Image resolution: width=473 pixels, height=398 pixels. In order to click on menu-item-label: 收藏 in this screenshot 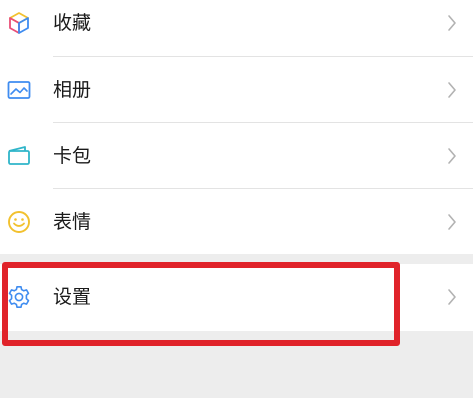, I will do `click(72, 23)`.